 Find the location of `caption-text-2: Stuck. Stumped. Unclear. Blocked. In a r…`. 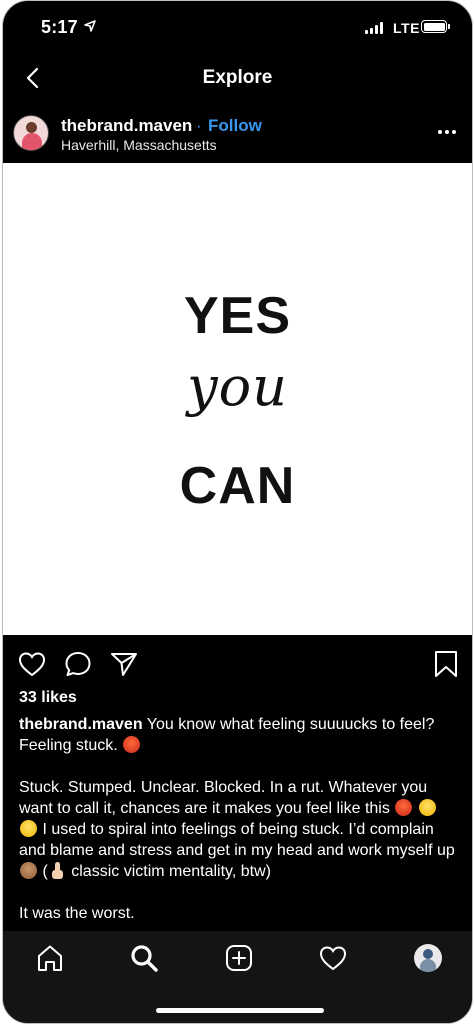

caption-text-2: Stuck. Stumped. Unclear. Blocked. In a r… is located at coordinates (223, 798).